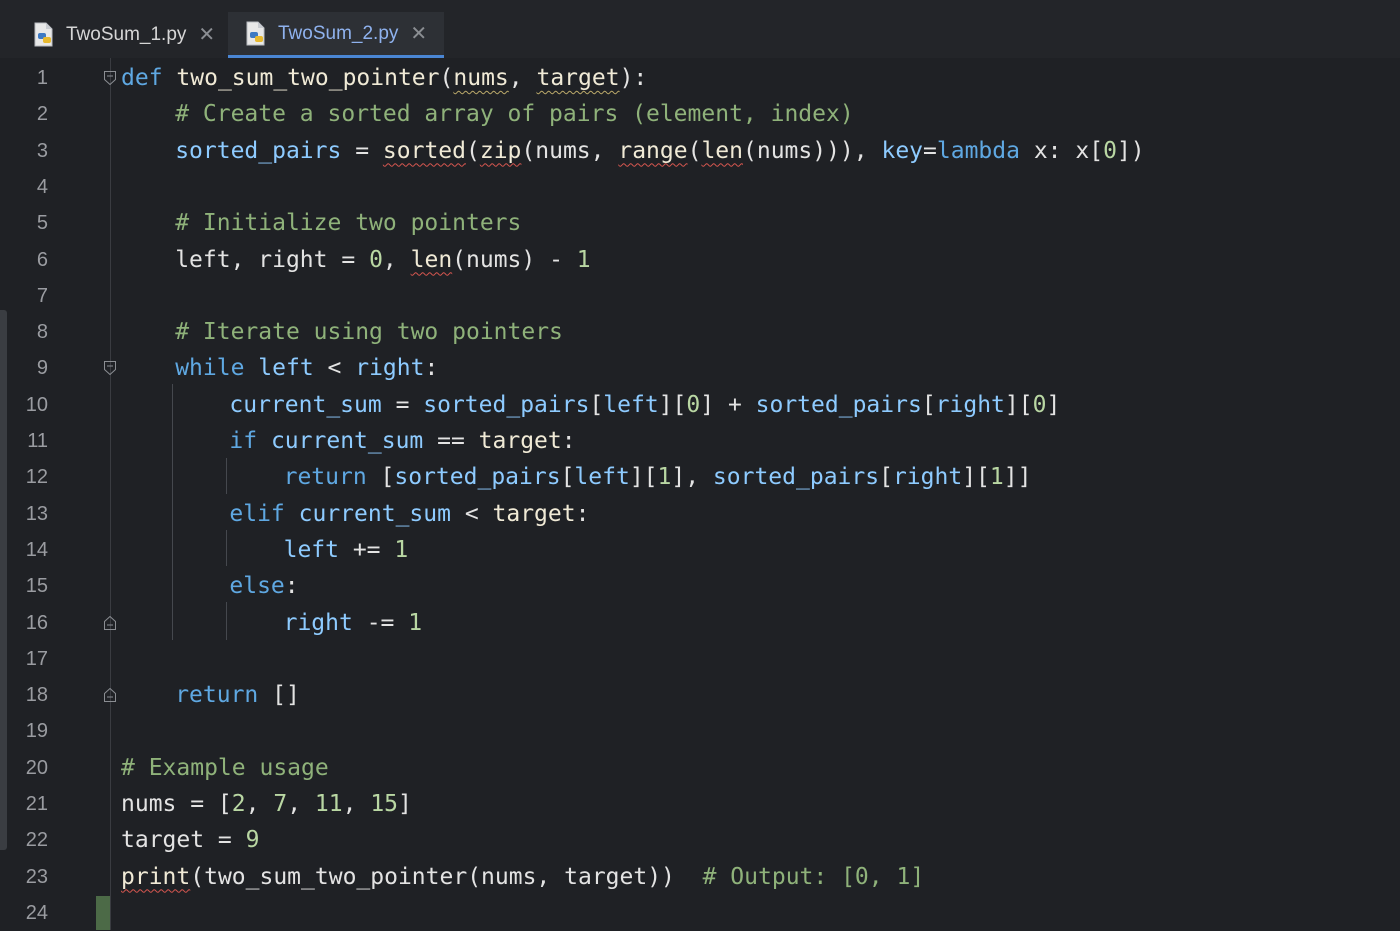 The height and width of the screenshot is (931, 1400). I want to click on code-token: key, so click(902, 150).